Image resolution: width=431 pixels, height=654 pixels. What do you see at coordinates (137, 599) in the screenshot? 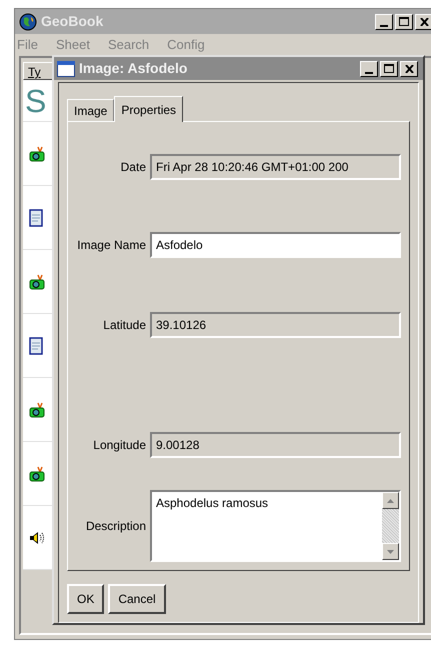
I see `dialog-button: Cancel` at bounding box center [137, 599].